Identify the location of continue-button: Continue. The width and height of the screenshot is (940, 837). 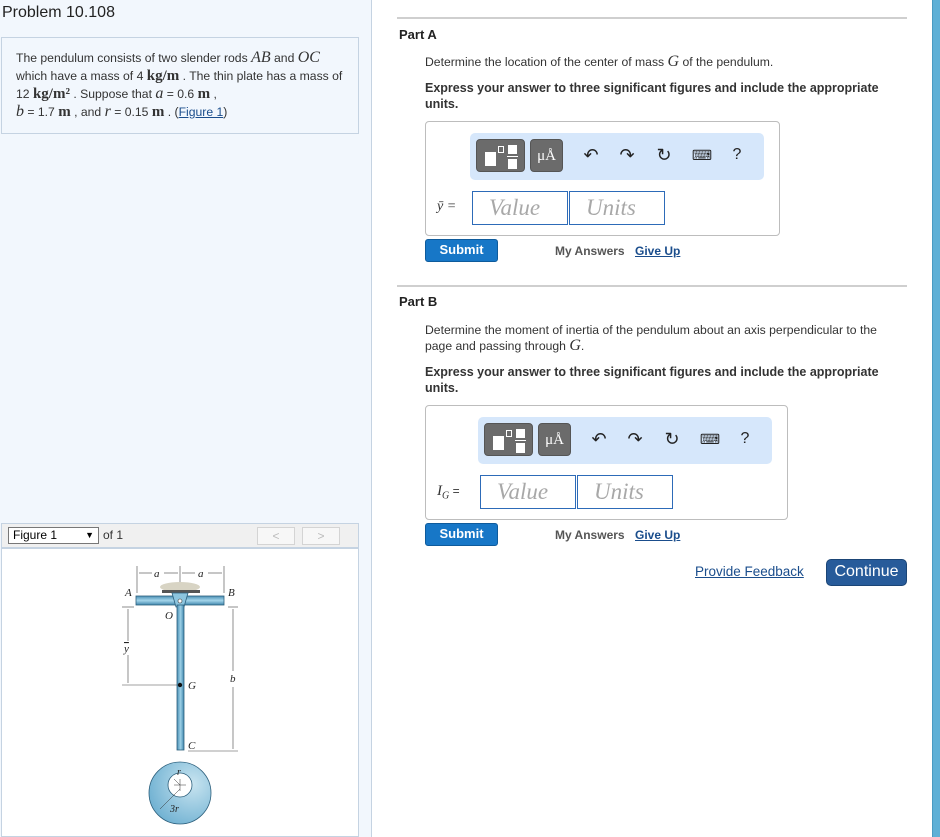
(866, 572).